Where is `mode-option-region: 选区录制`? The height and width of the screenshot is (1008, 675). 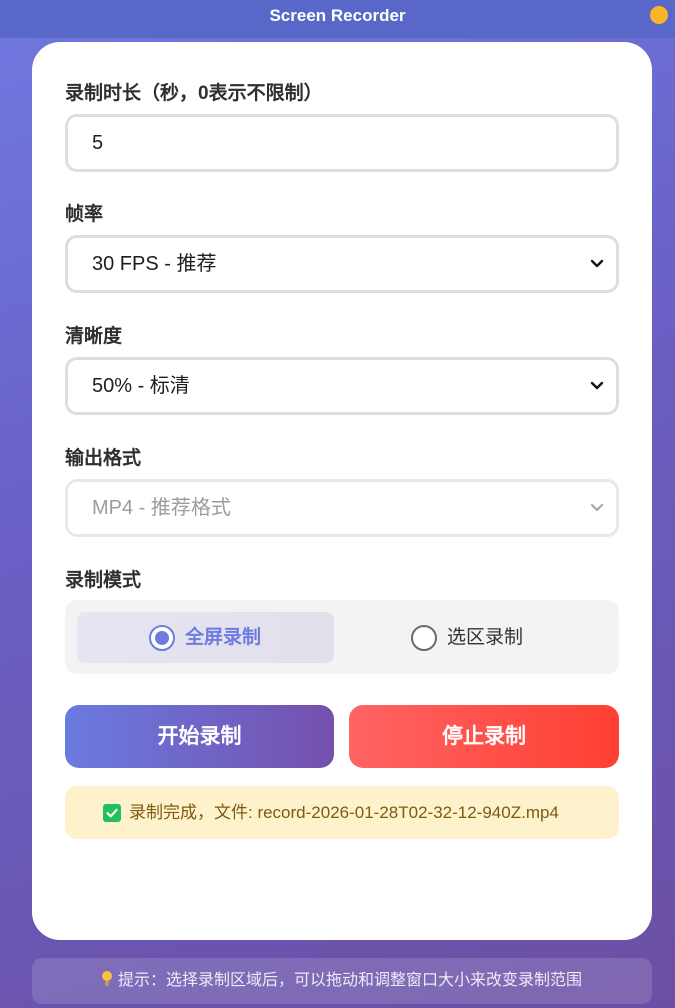
mode-option-region: 选区录制 is located at coordinates (481, 637).